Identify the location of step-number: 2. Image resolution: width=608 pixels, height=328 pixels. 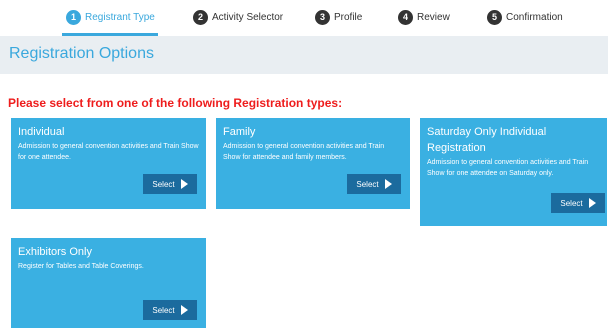
(200, 17).